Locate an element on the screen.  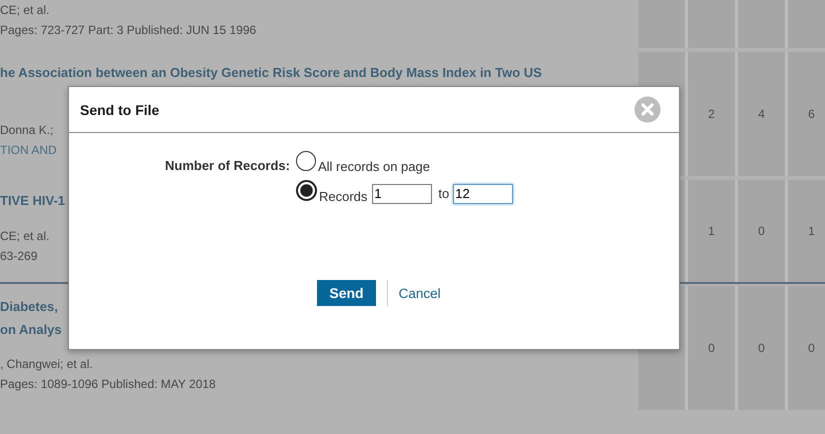
record-source: Pages: 1089-1096 Published: MAY 2018 is located at coordinates (108, 384).